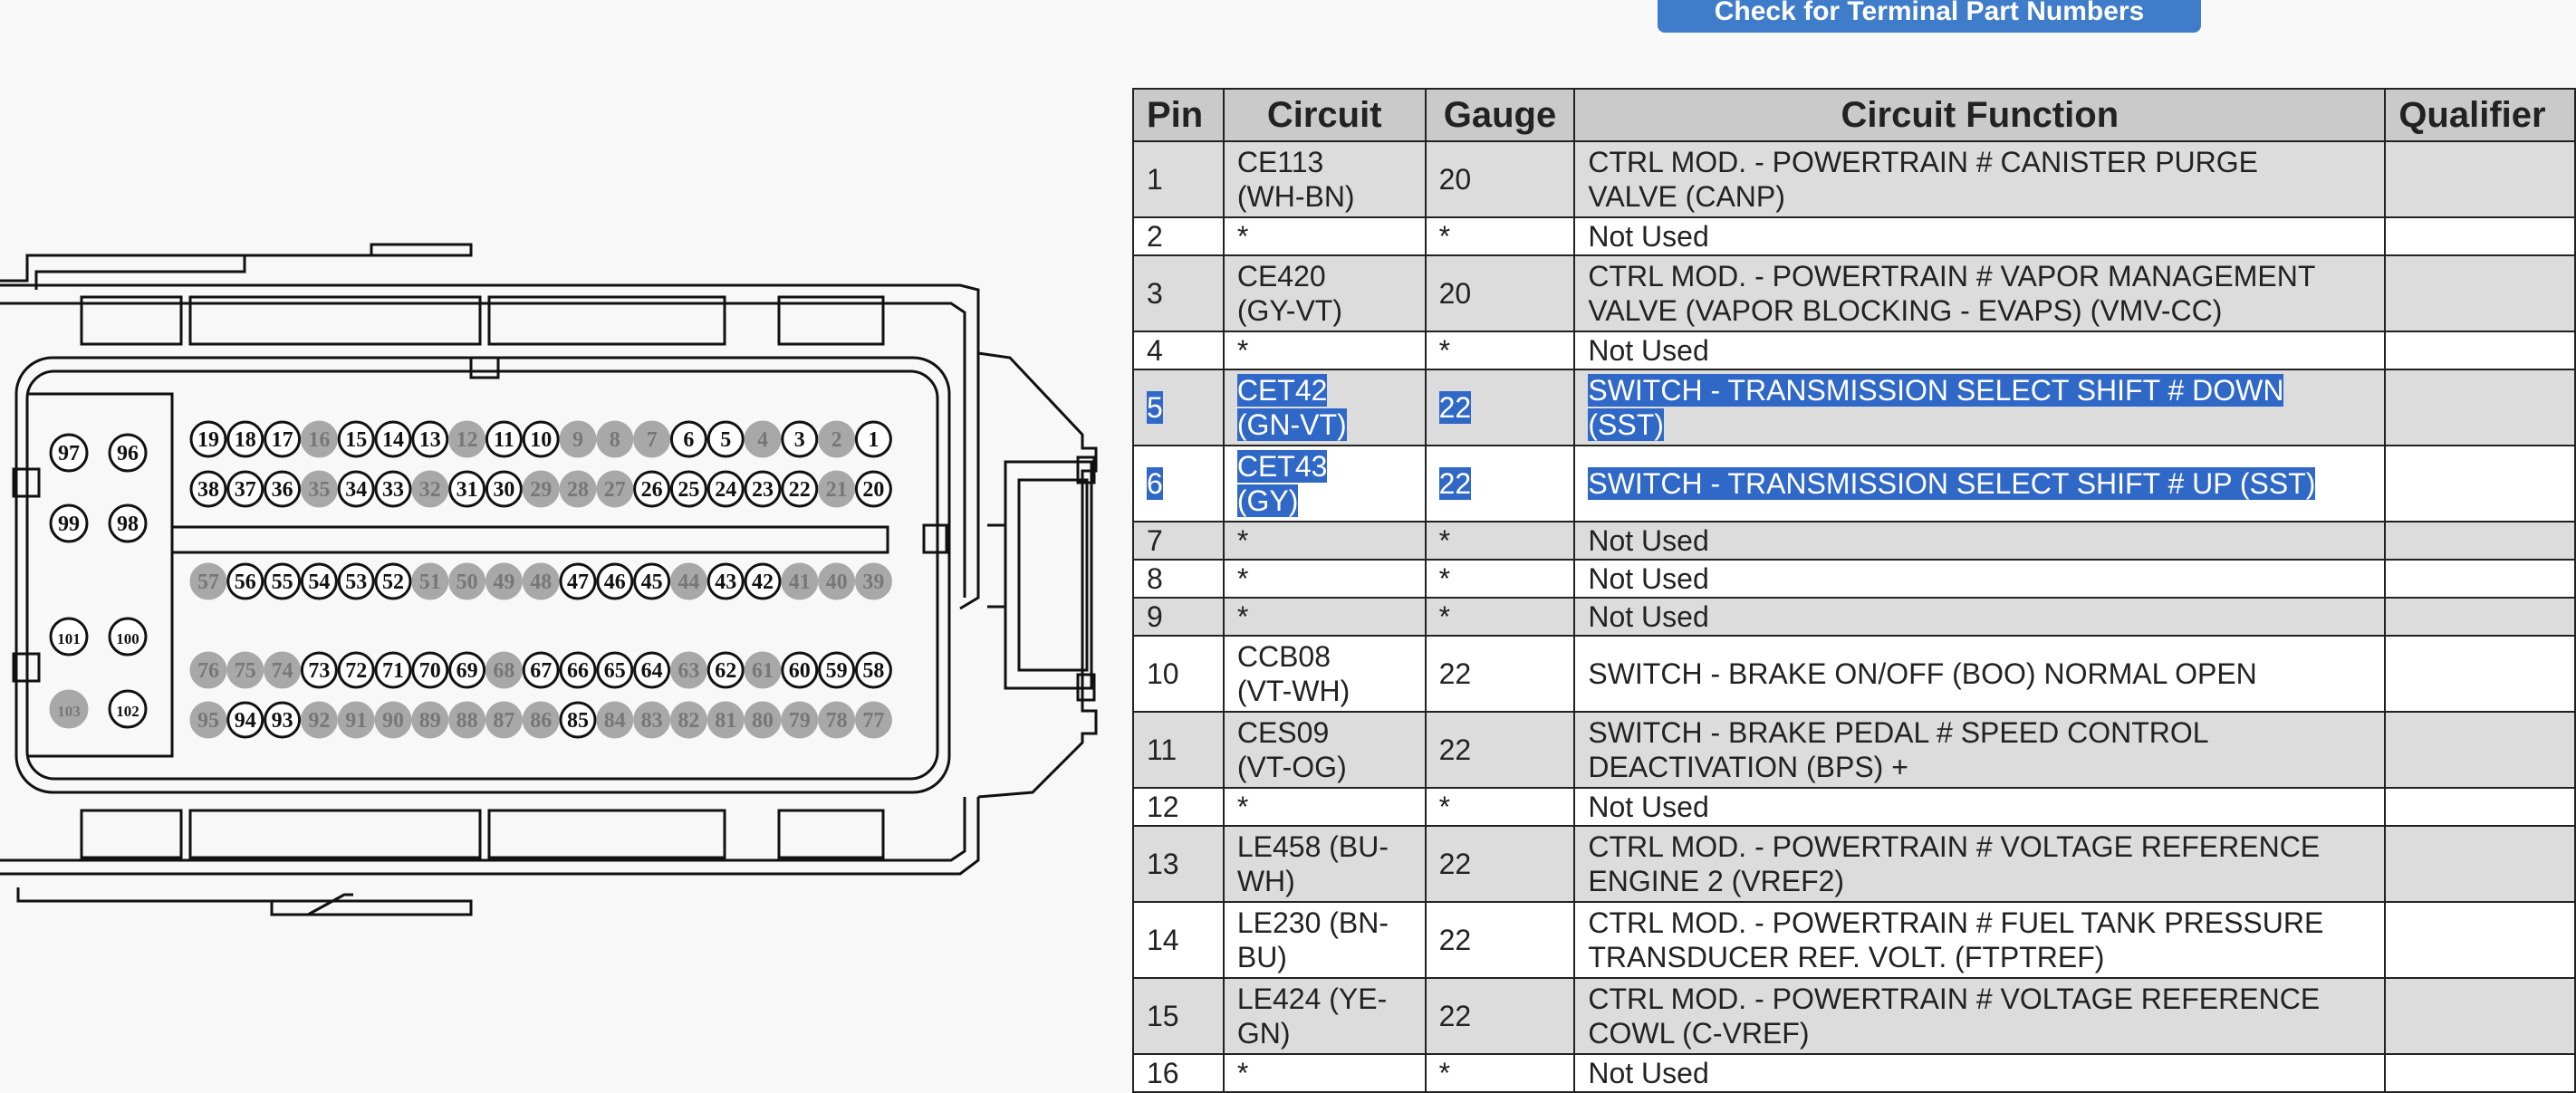  Describe the element at coordinates (541, 582) in the screenshot. I see `connector-pin-label: 48` at that location.